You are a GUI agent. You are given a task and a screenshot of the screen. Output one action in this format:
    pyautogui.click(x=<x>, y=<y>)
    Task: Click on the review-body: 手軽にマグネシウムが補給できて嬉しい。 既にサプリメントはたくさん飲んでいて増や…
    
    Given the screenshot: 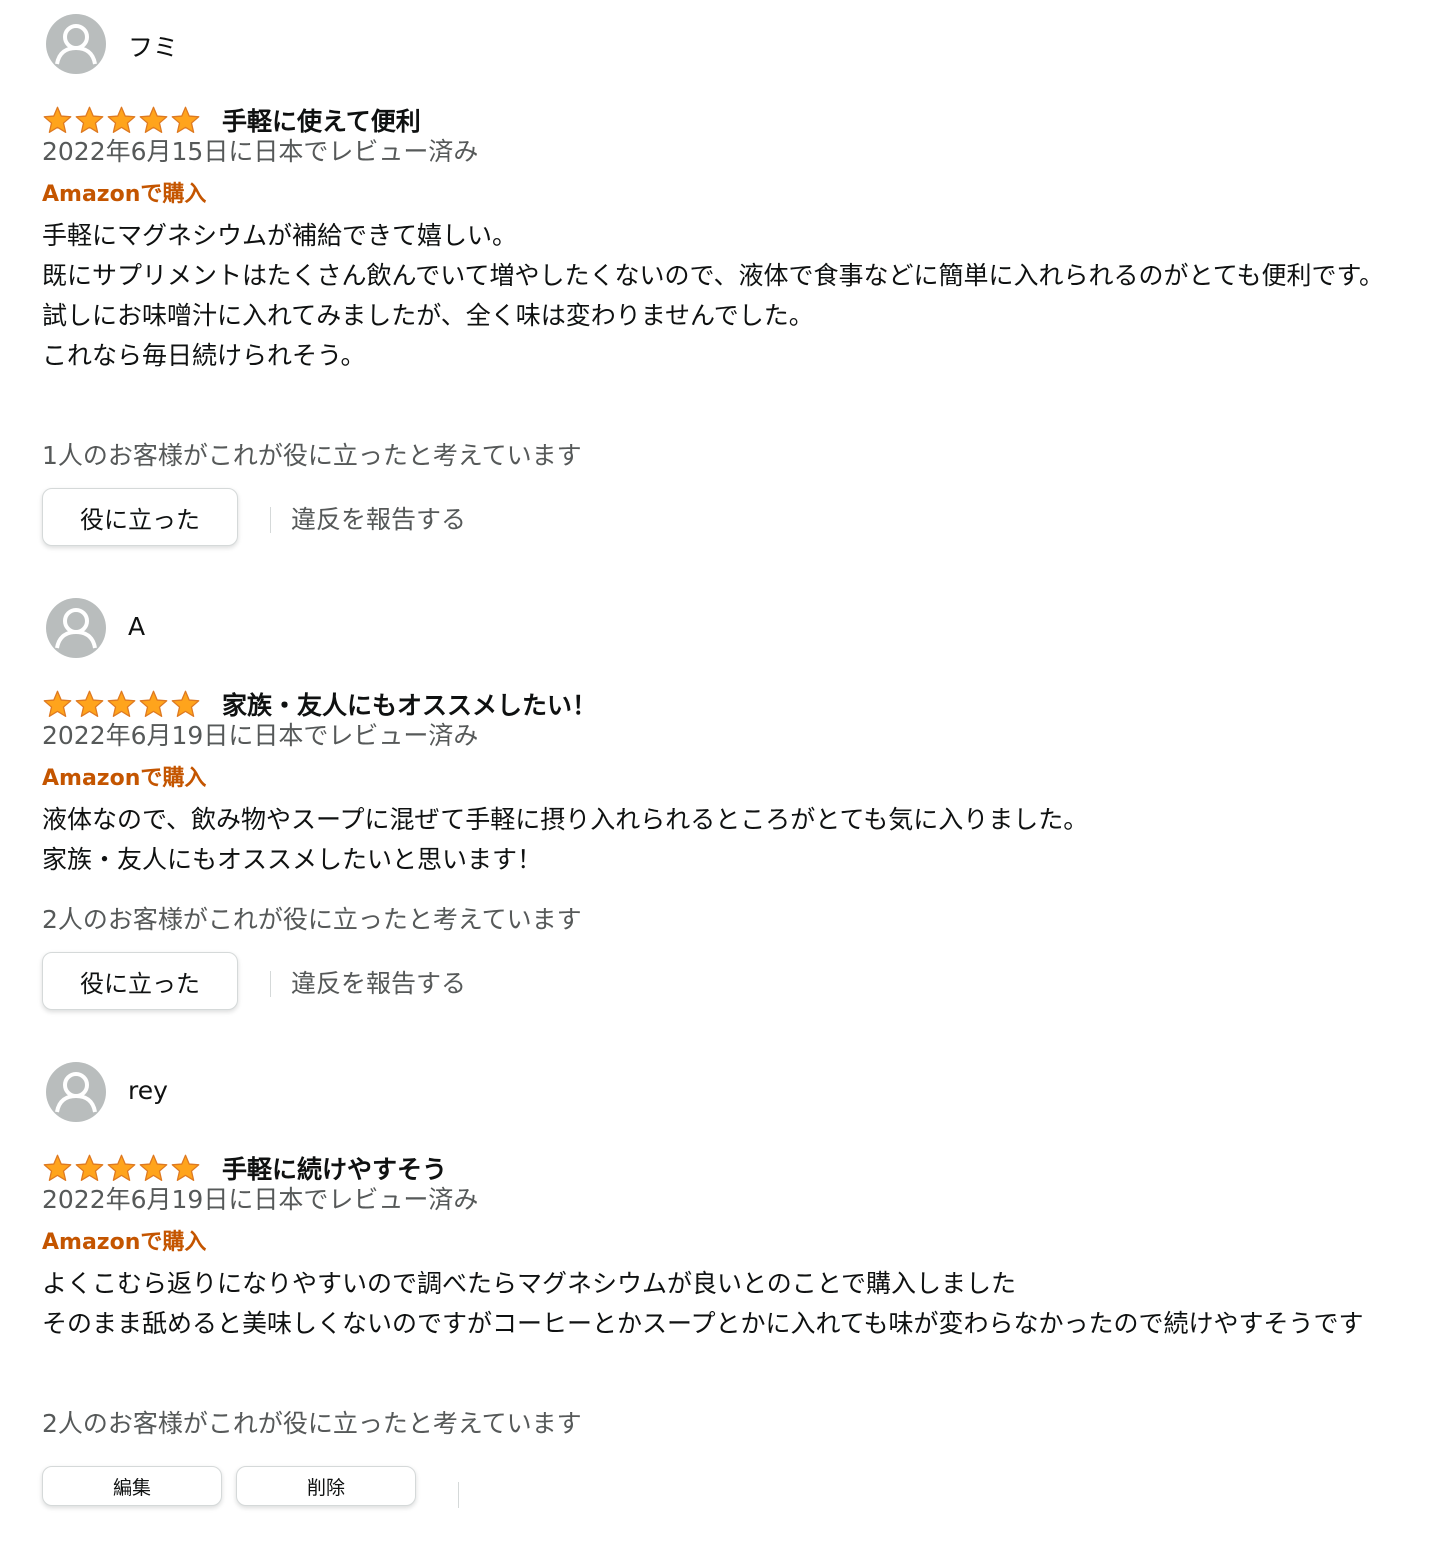 What is the action you would take?
    pyautogui.click(x=717, y=296)
    